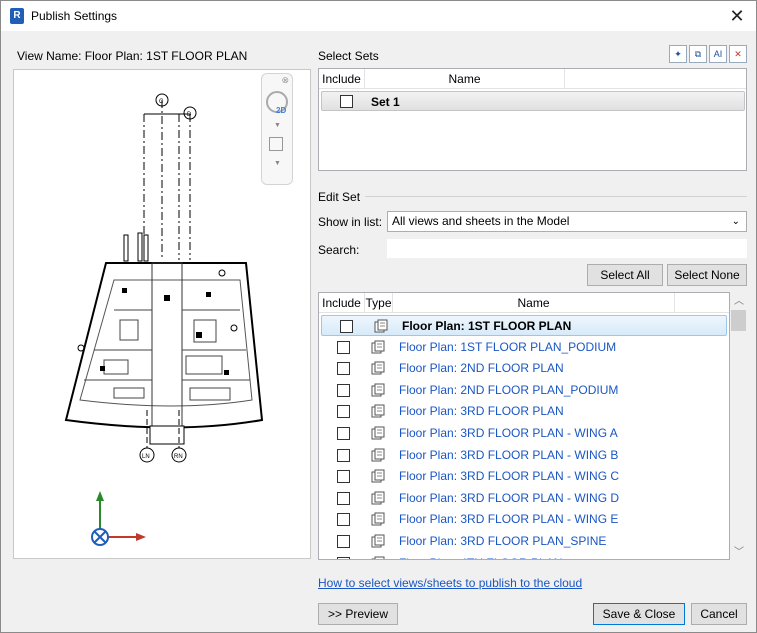 This screenshot has width=757, height=633. Describe the element at coordinates (556, 196) in the screenshot. I see `edit-set-divider` at that location.